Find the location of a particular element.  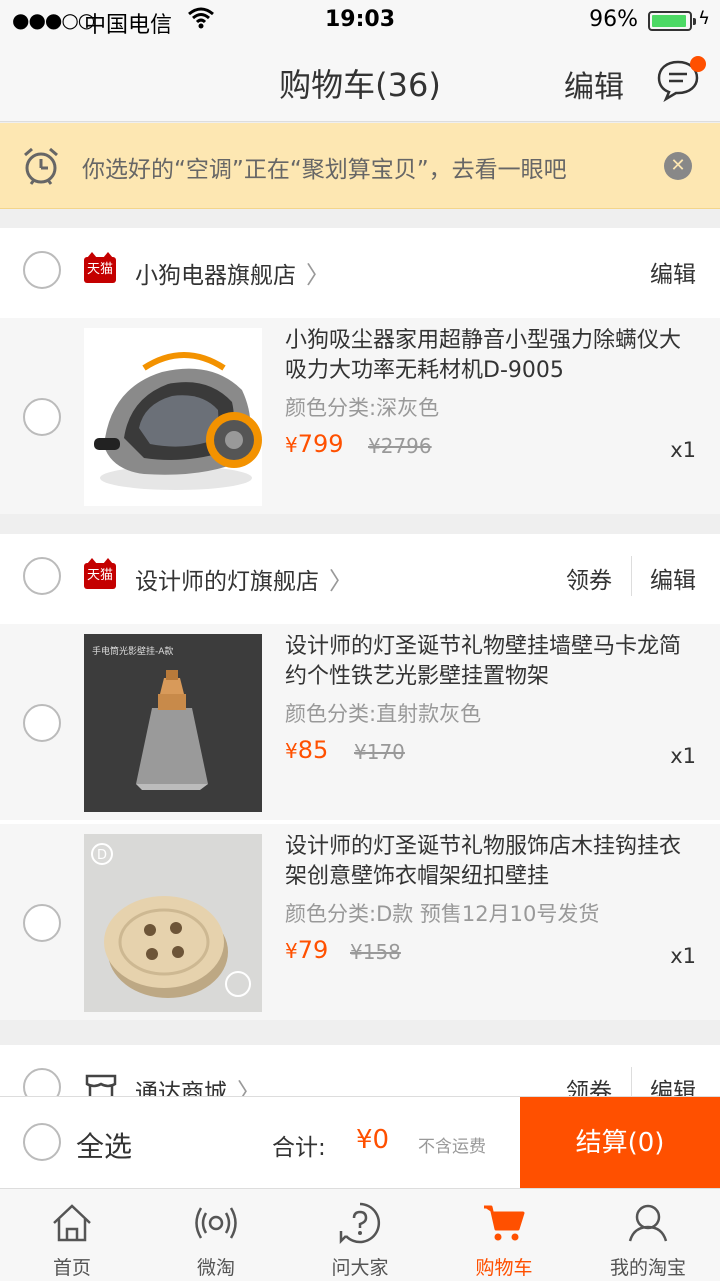

tab-bar: 首页 微淘 问大家 购物车 我的淘宝 is located at coordinates (360, 1234).